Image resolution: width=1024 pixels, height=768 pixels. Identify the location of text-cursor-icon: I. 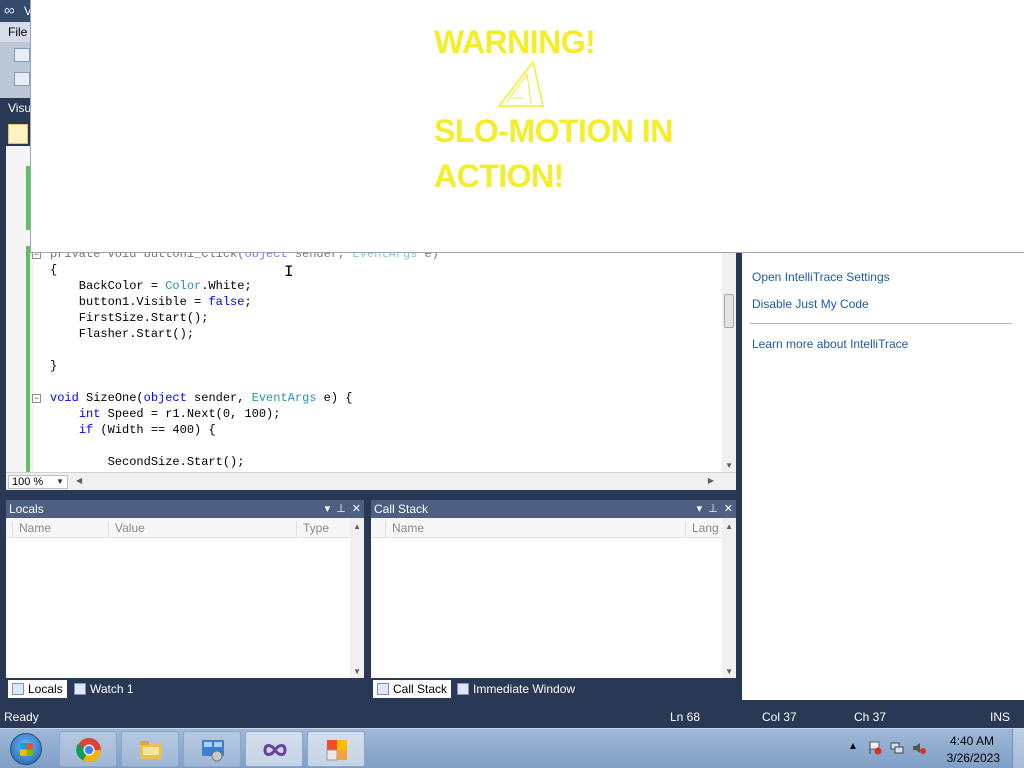
(289, 272).